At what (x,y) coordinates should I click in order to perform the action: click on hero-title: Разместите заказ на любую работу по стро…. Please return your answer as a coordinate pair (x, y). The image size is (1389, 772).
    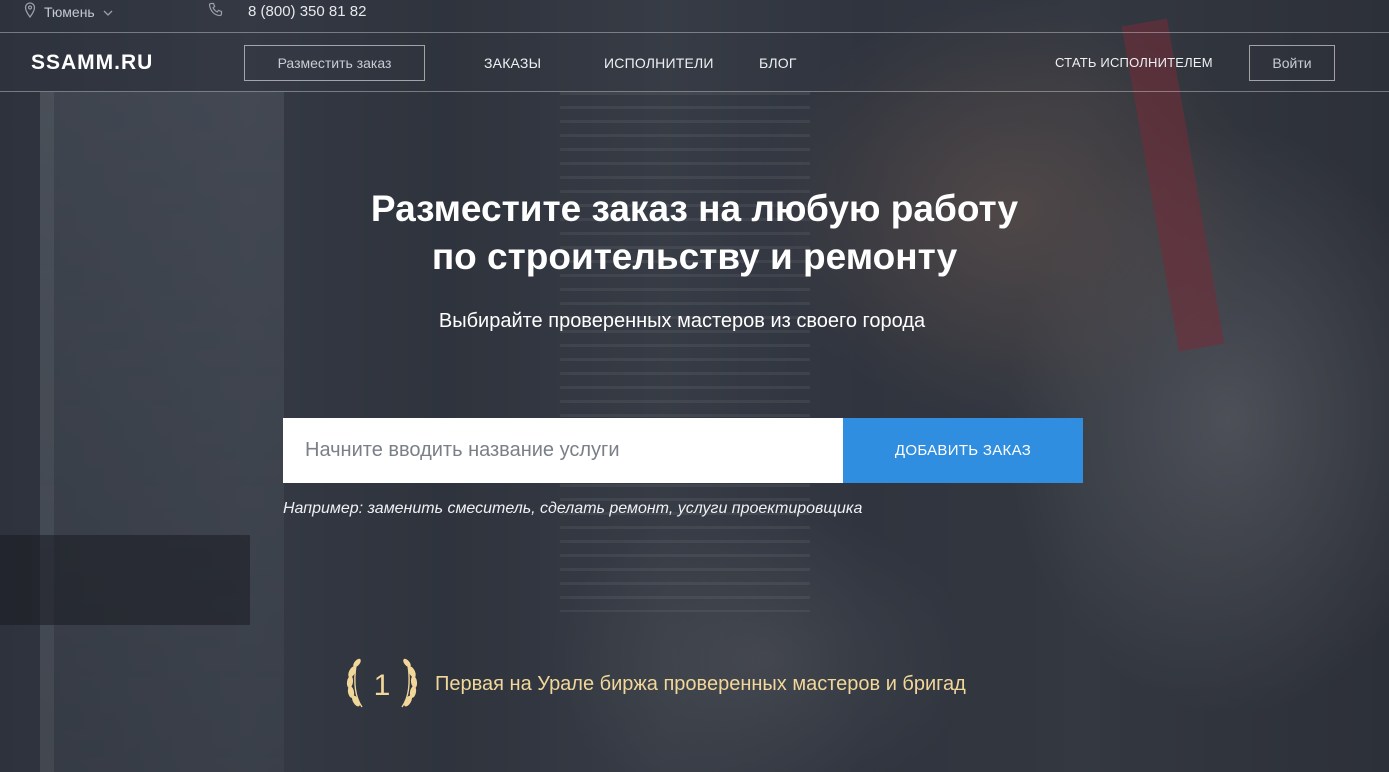
    Looking at the image, I should click on (694, 233).